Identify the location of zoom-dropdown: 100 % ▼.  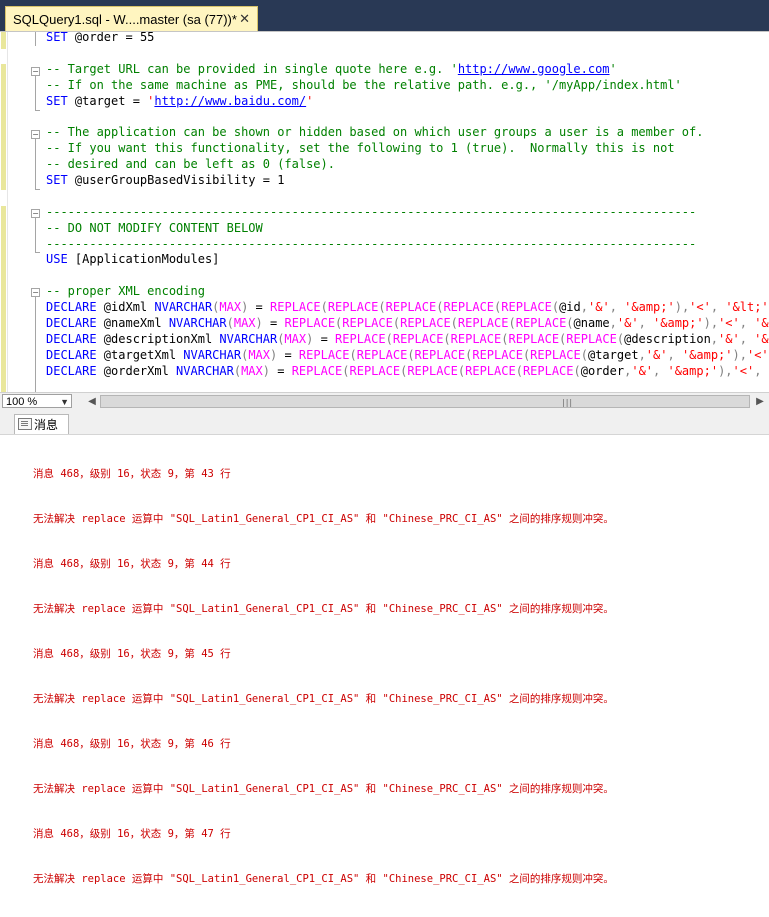
(37, 401).